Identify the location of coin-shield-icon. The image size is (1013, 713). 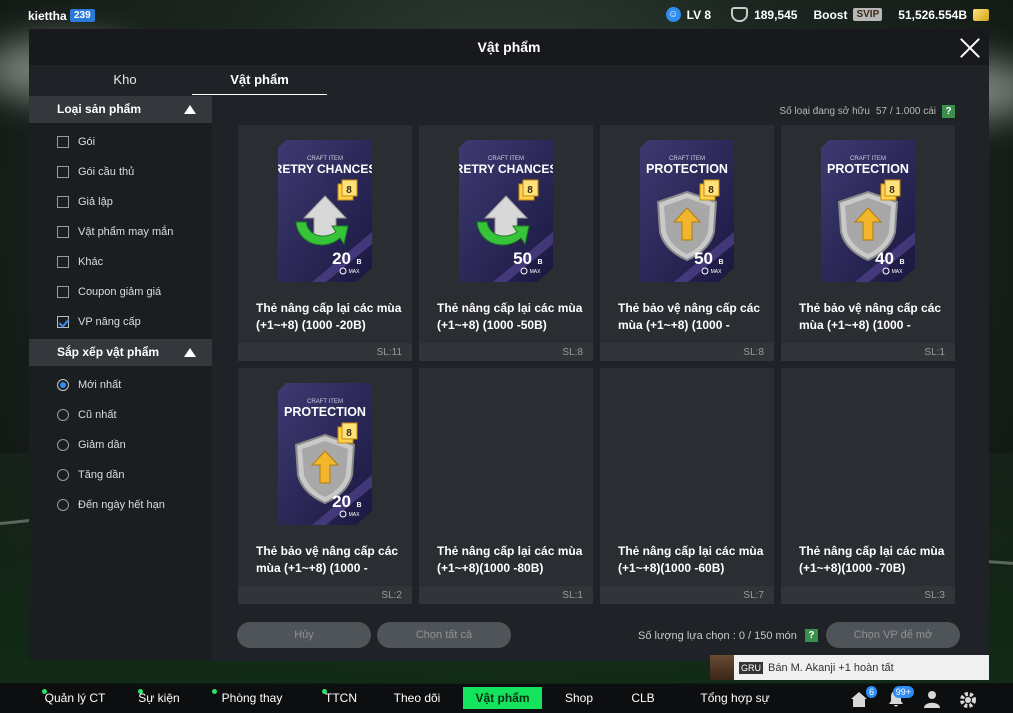
(740, 14).